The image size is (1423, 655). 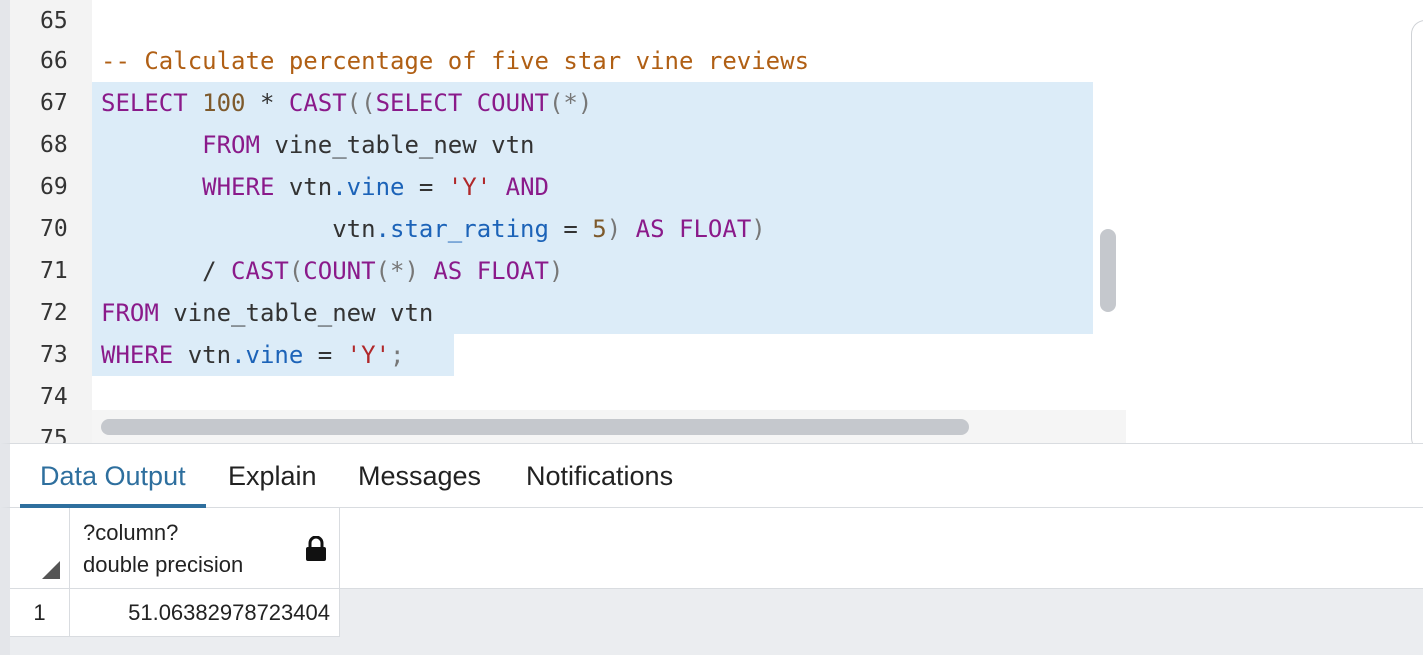 I want to click on result-cell: 51.06382978723404, so click(x=200, y=613).